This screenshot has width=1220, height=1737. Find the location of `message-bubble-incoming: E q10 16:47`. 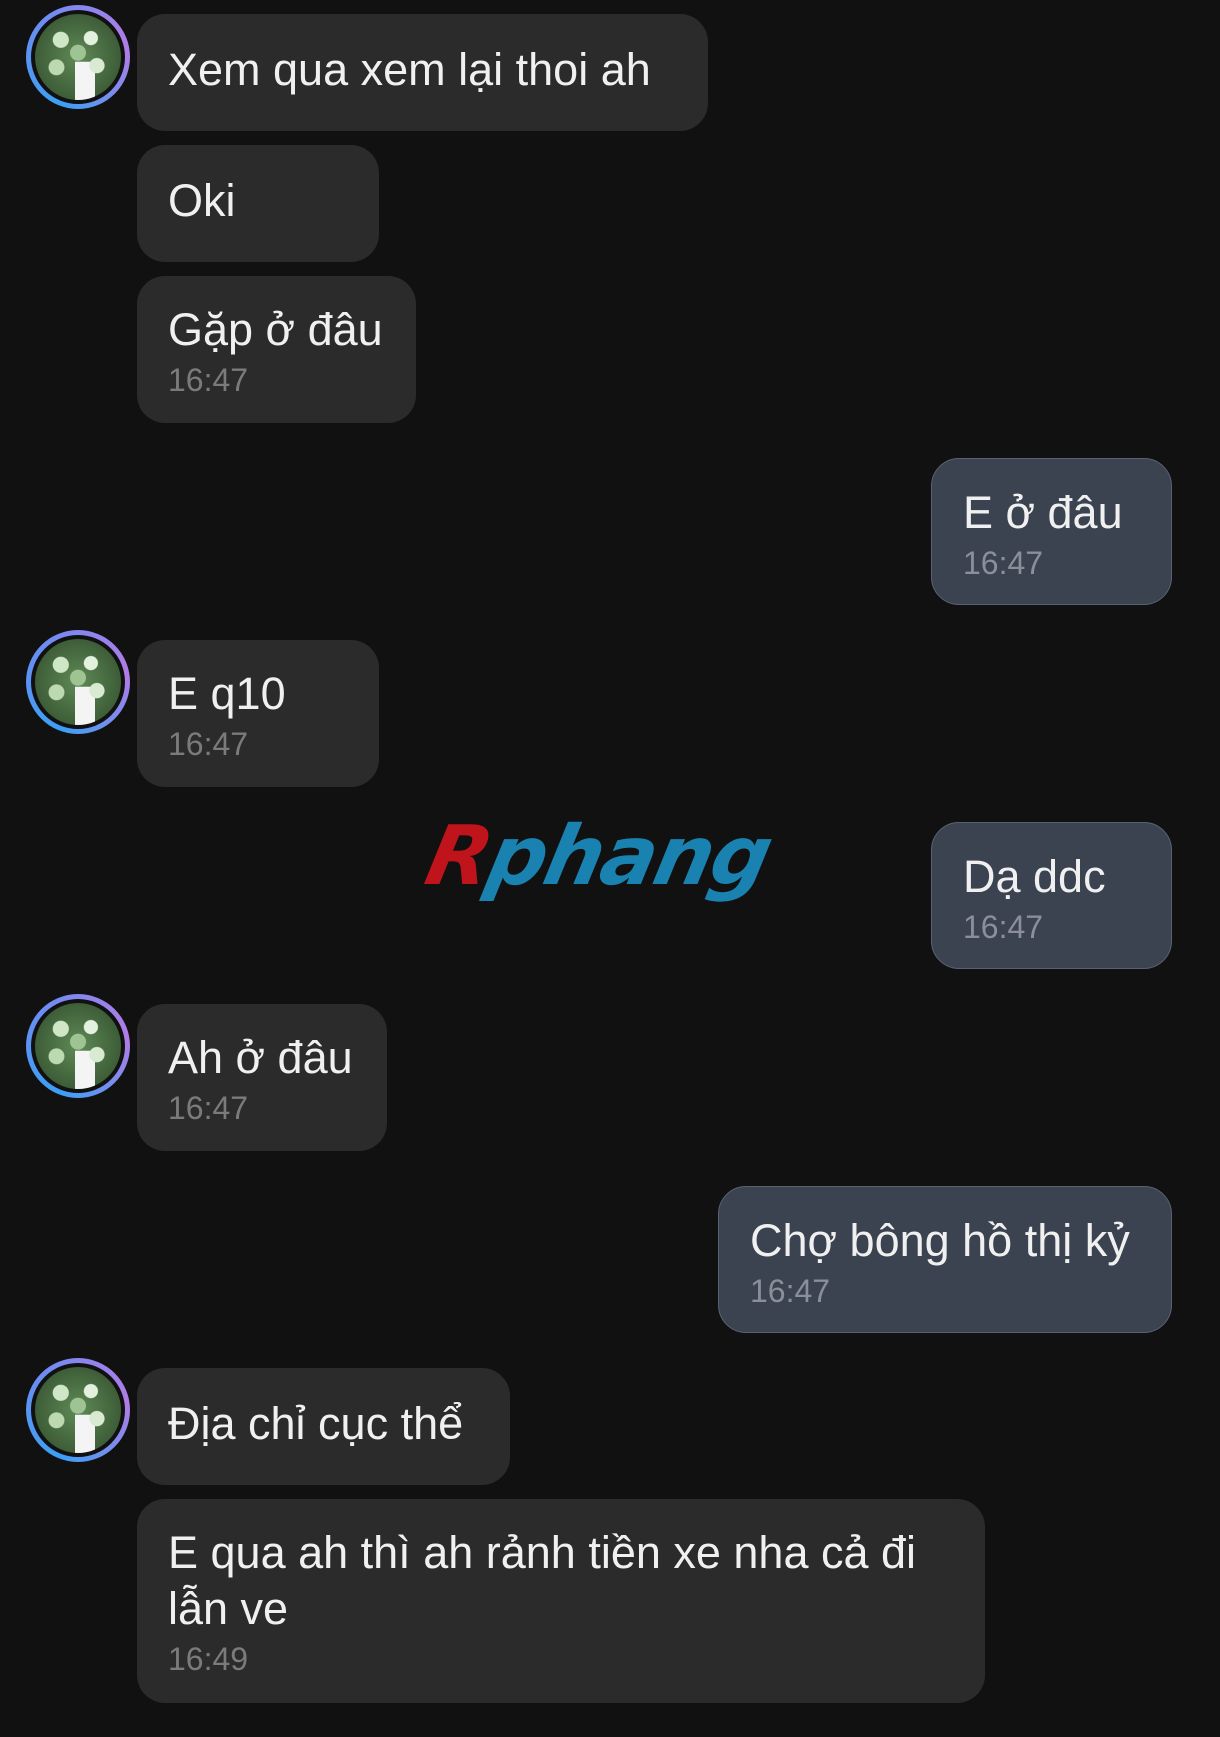

message-bubble-incoming: E q10 16:47 is located at coordinates (258, 713).